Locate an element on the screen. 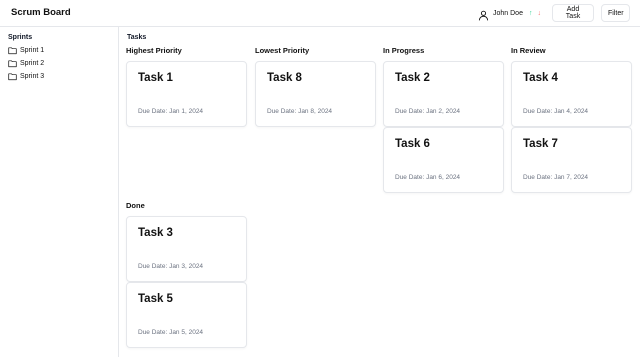 This screenshot has width=640, height=357. filter-button: Filter is located at coordinates (615, 13).